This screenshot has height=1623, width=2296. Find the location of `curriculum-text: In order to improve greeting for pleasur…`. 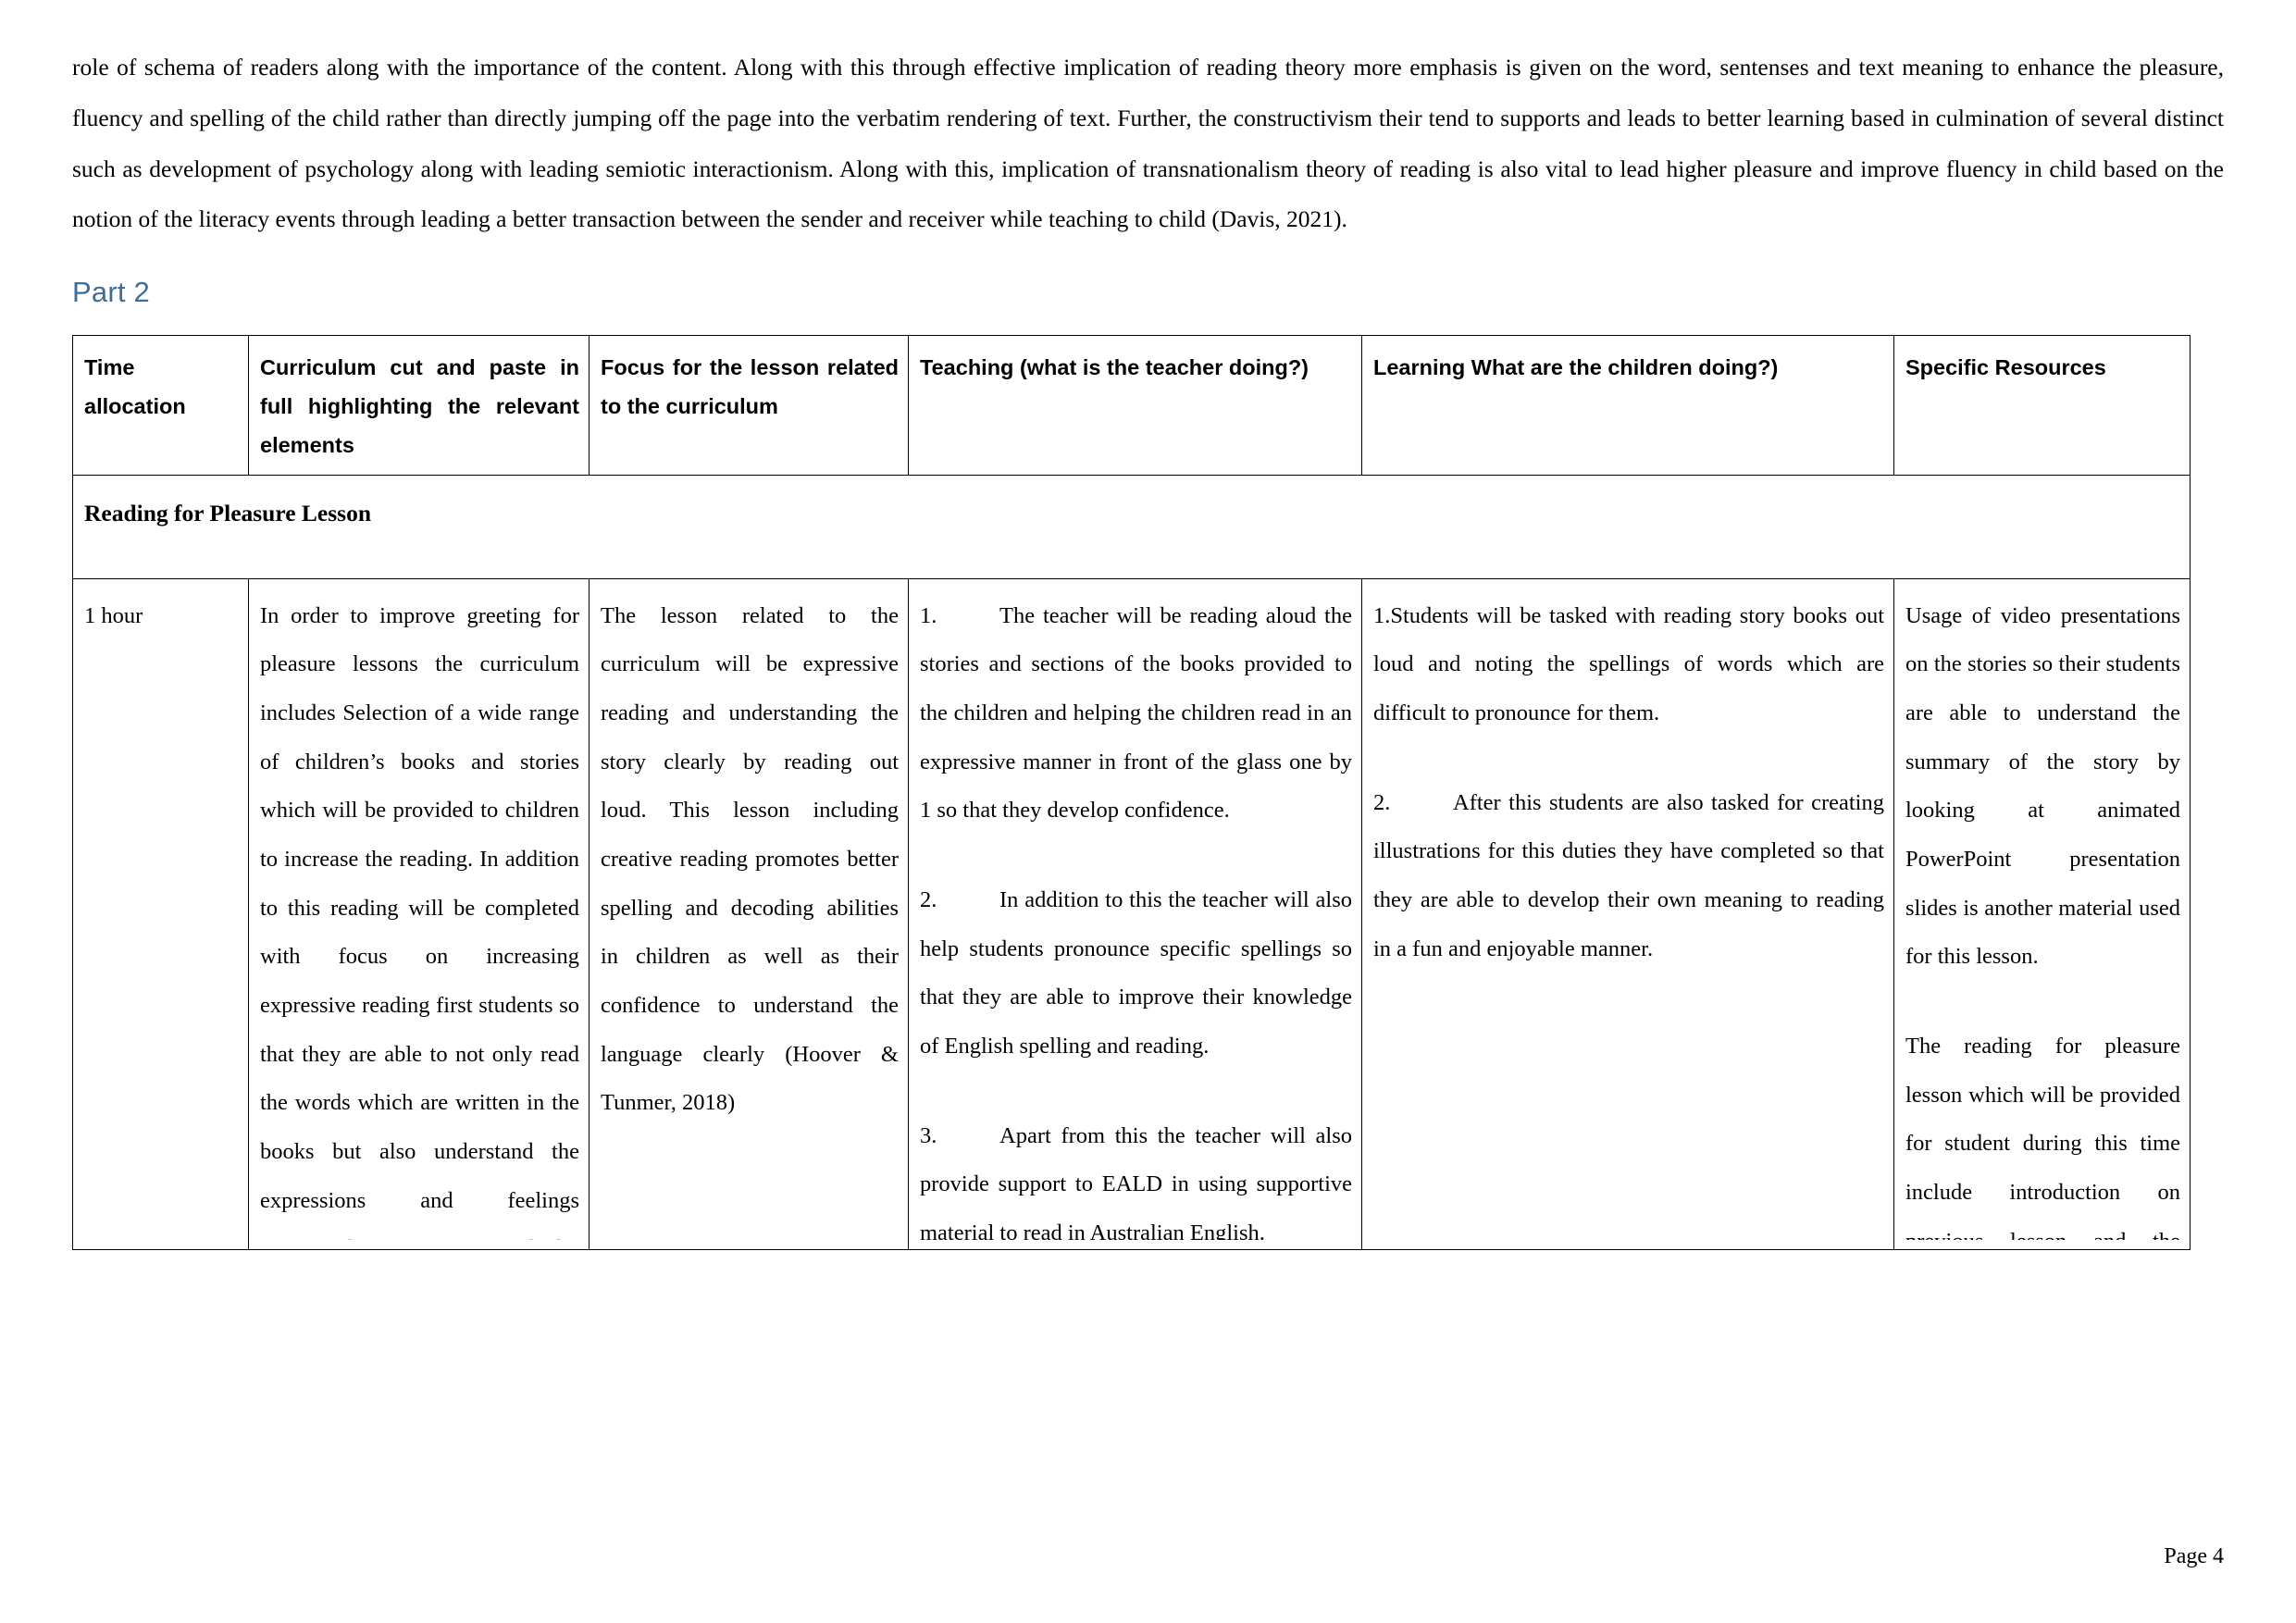

curriculum-text: In order to improve greeting for pleasur… is located at coordinates (420, 921).